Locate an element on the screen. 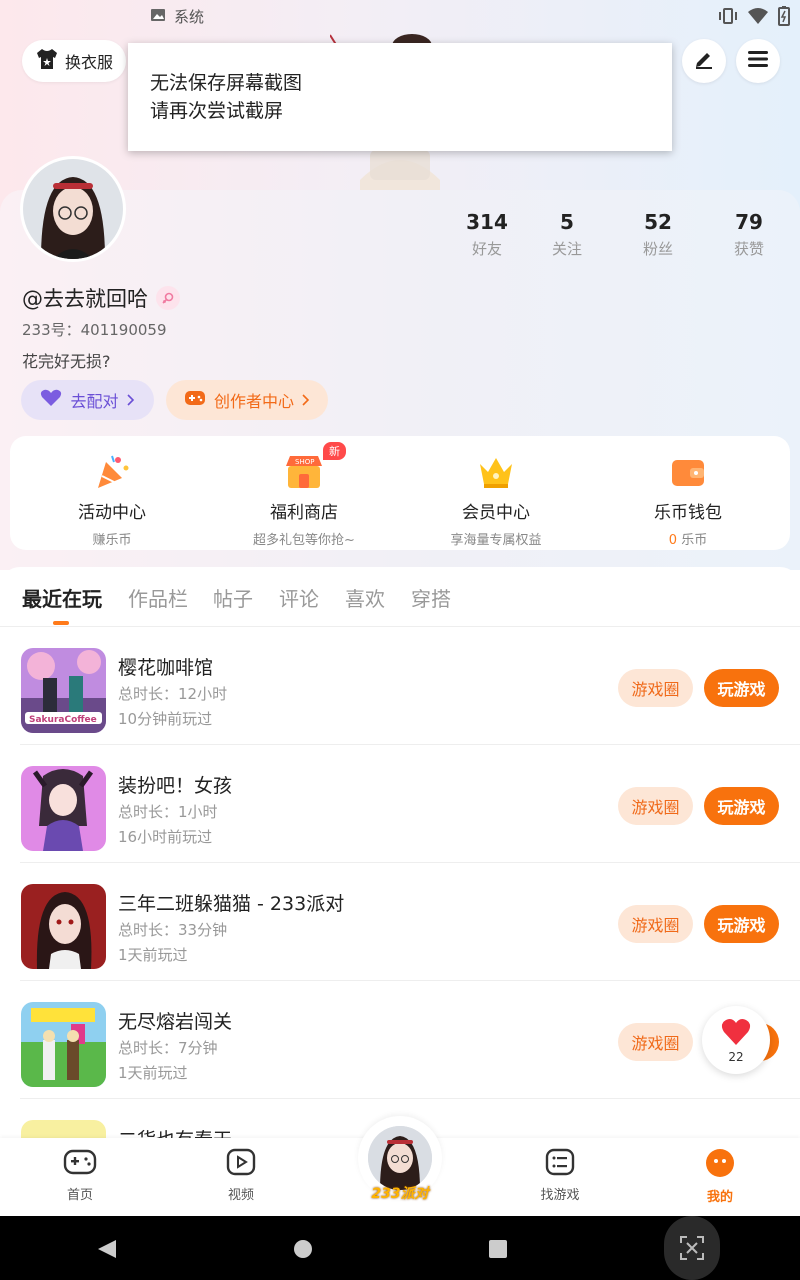 This screenshot has height=1280, width=800. shop-icon: SHOP 新 is located at coordinates (315, 467).